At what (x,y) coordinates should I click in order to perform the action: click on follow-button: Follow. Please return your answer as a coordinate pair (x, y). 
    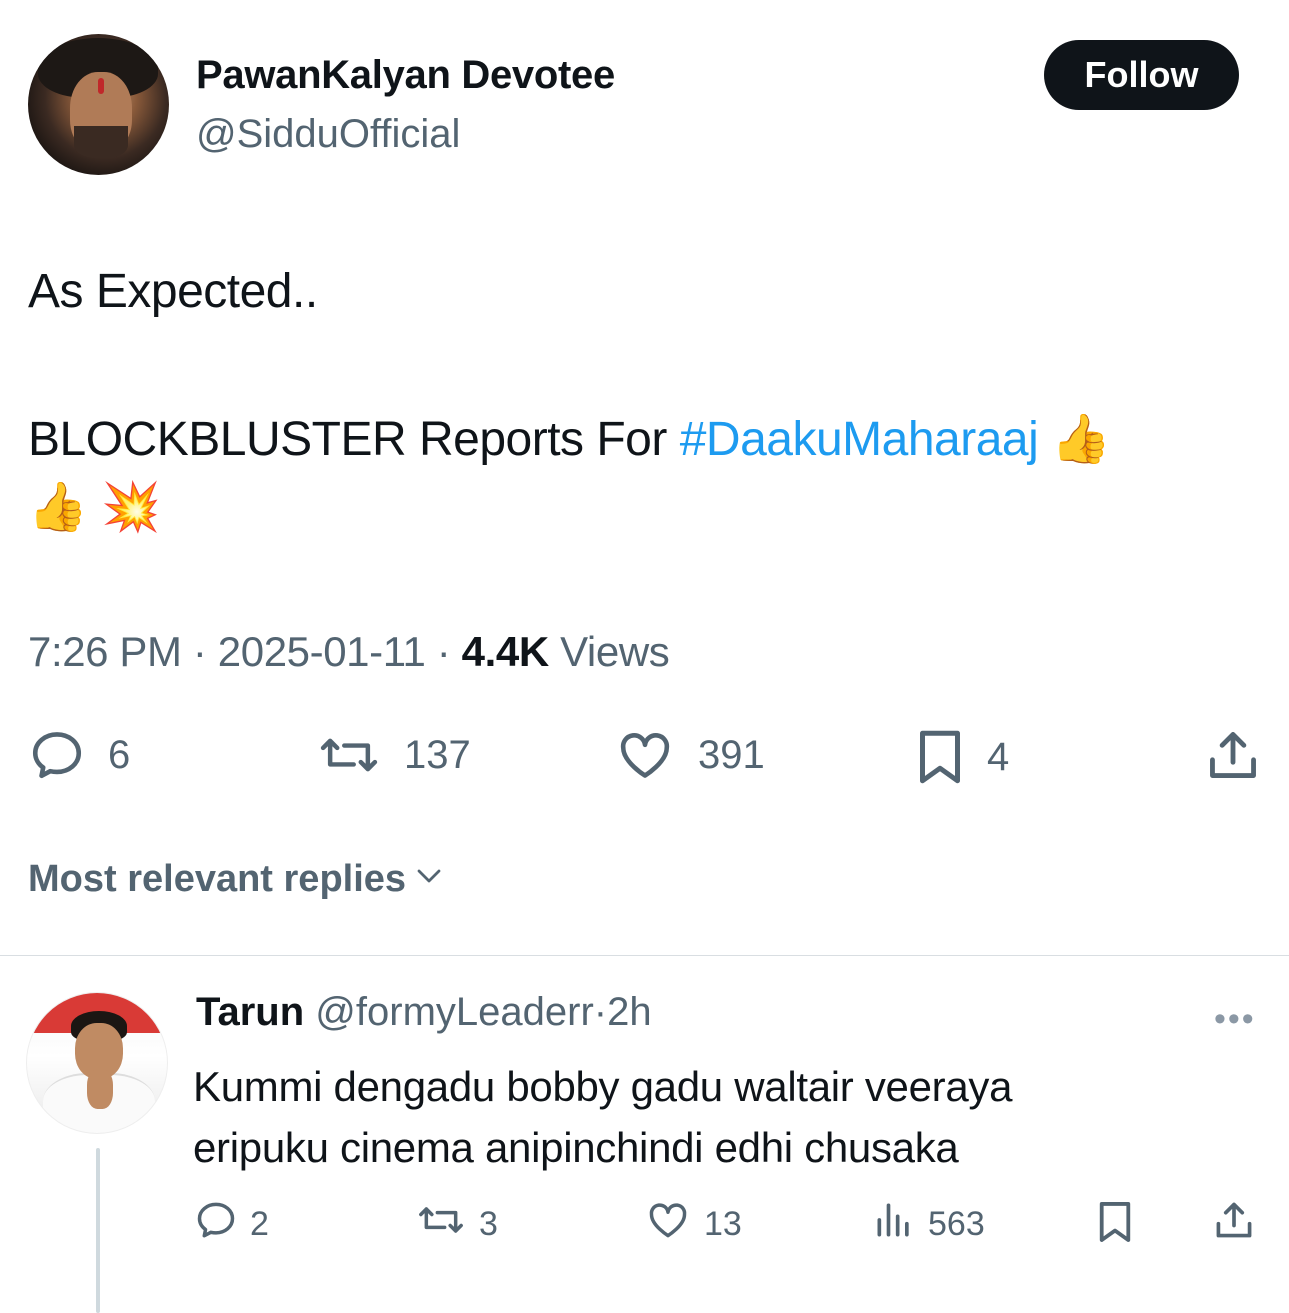
    Looking at the image, I should click on (1141, 75).